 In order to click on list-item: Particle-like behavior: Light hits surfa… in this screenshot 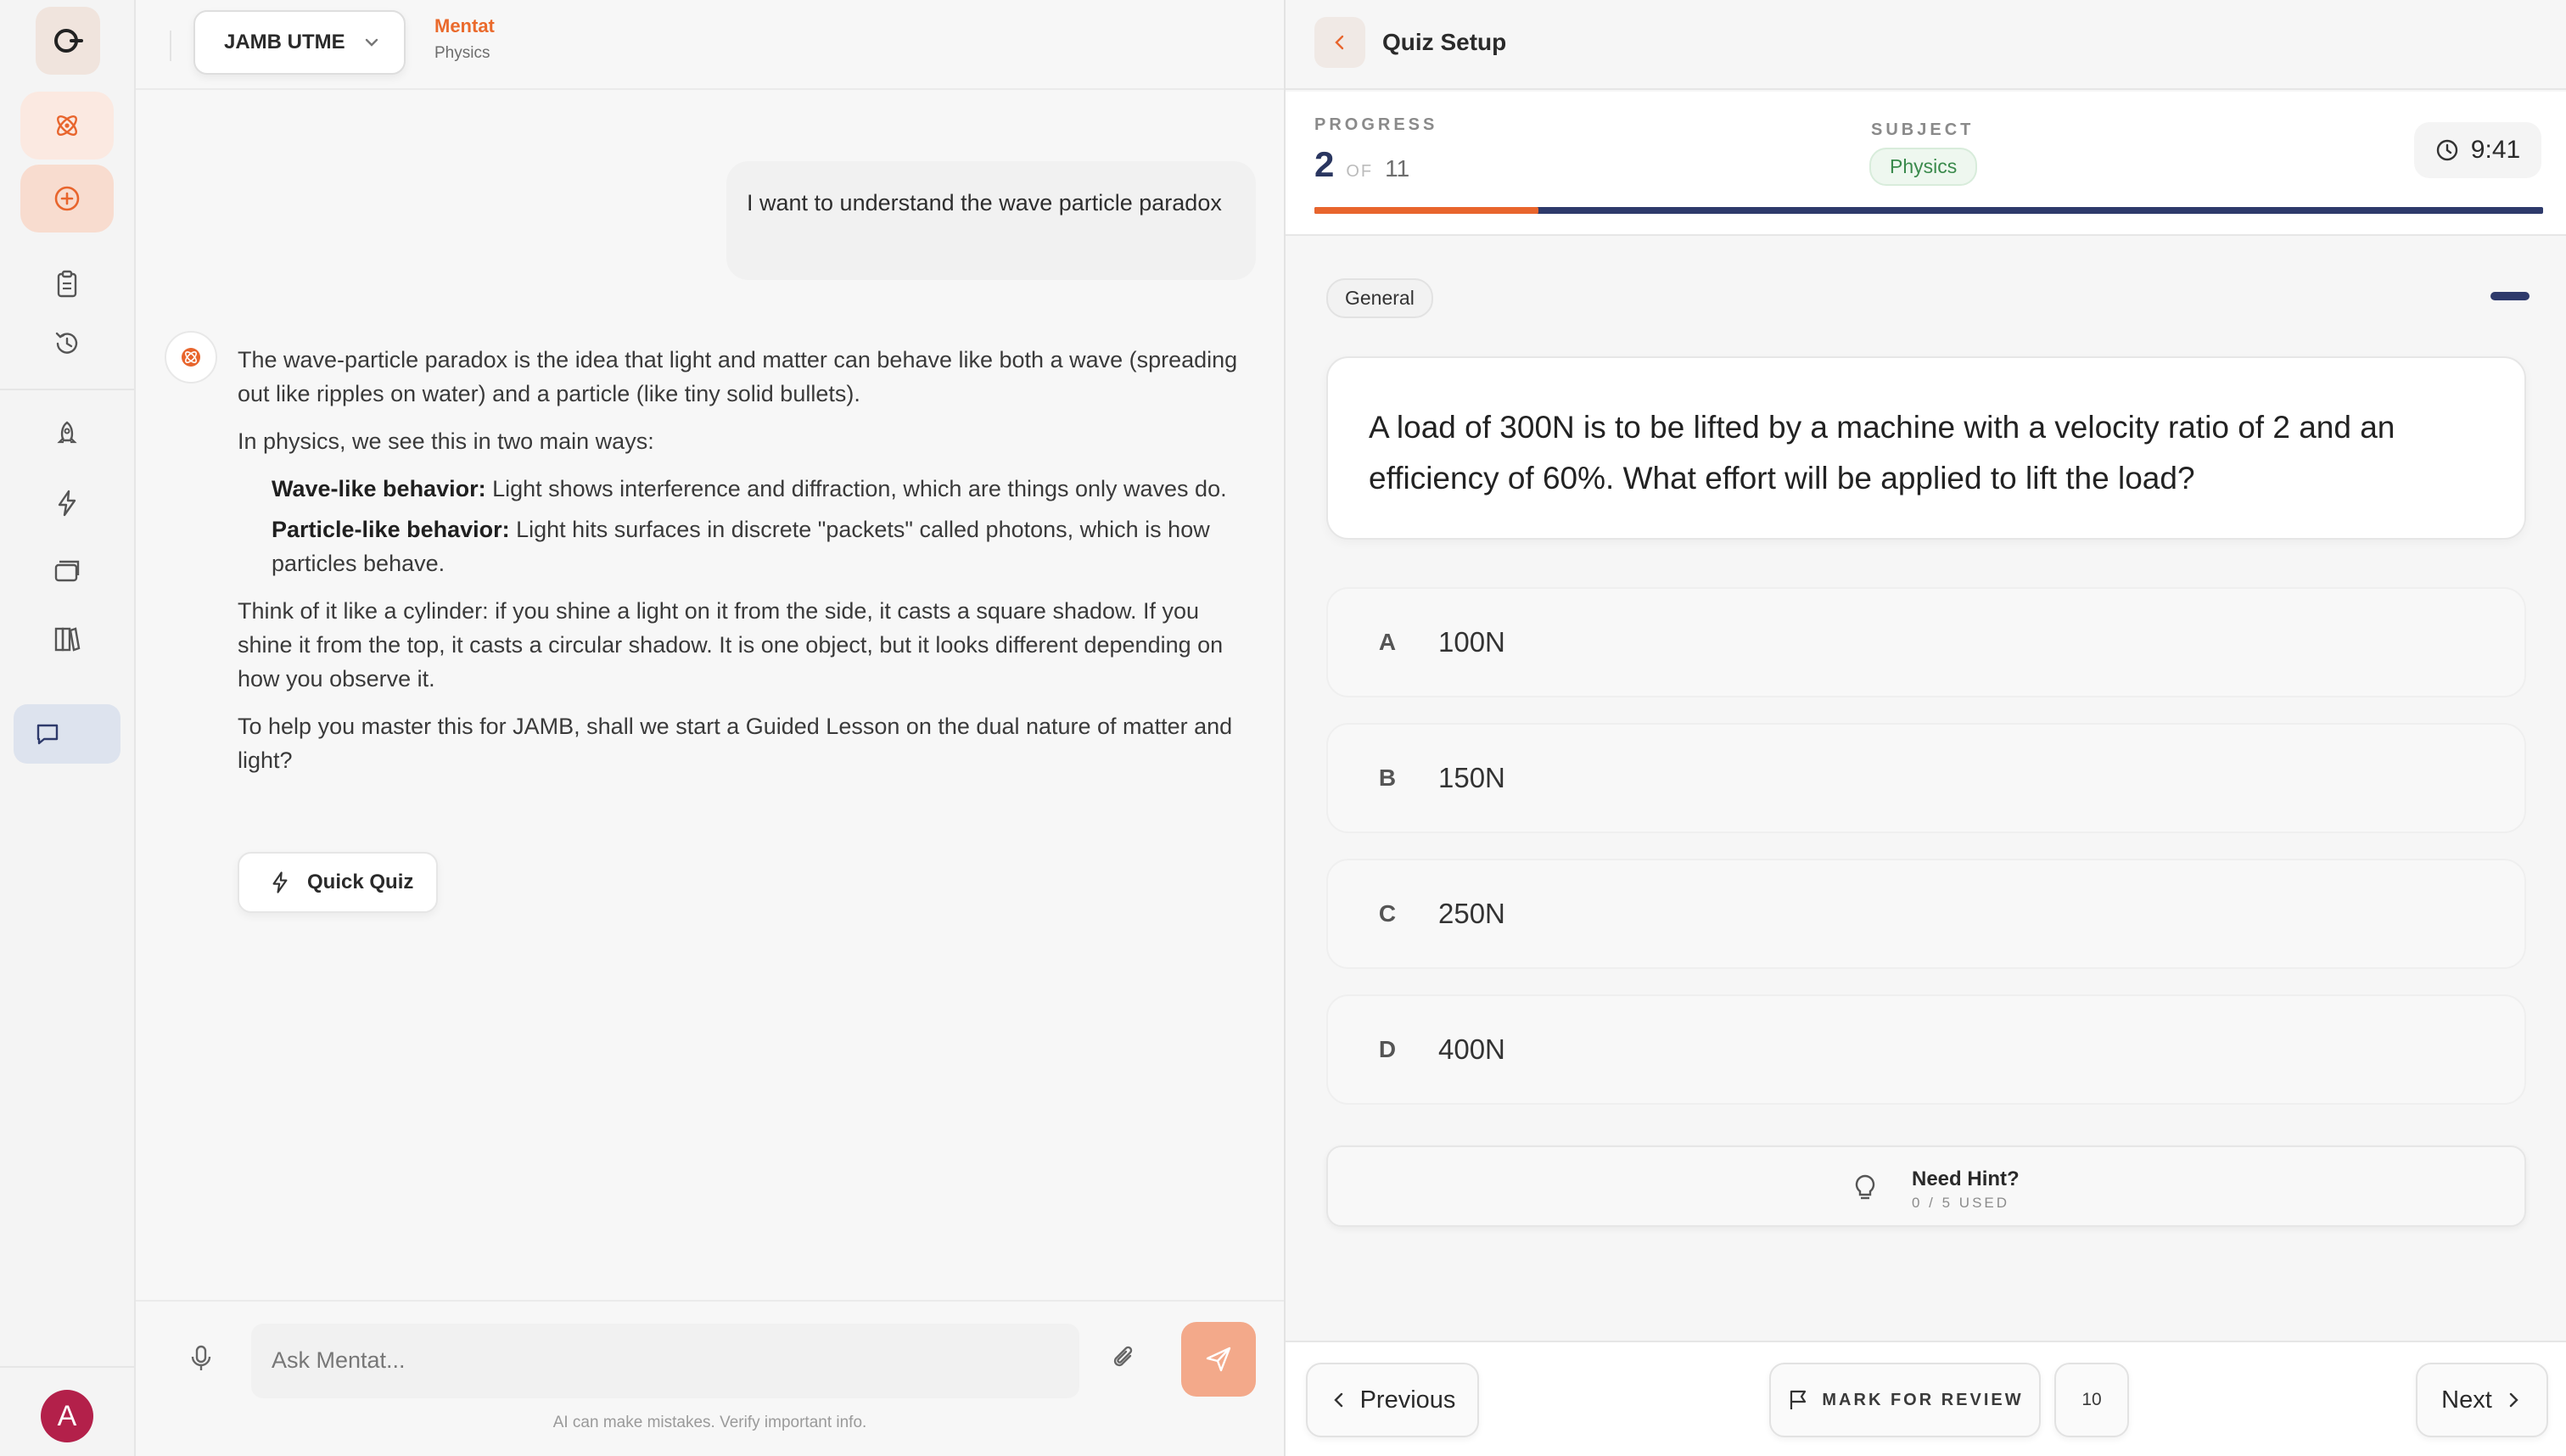, I will do `click(747, 546)`.